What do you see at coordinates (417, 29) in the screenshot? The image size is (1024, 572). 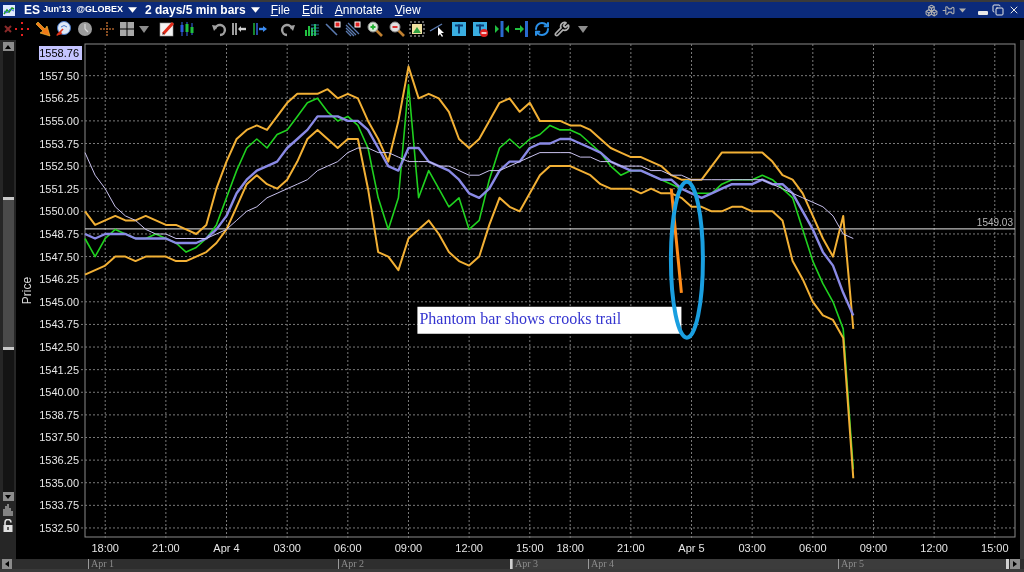 I see `fit-frame-icon` at bounding box center [417, 29].